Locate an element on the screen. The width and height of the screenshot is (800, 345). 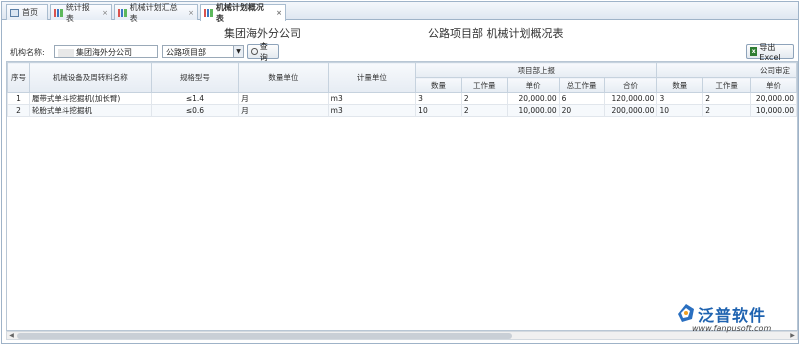
tab-machinery-overview: 机械计划概况表 × is located at coordinates (243, 13).